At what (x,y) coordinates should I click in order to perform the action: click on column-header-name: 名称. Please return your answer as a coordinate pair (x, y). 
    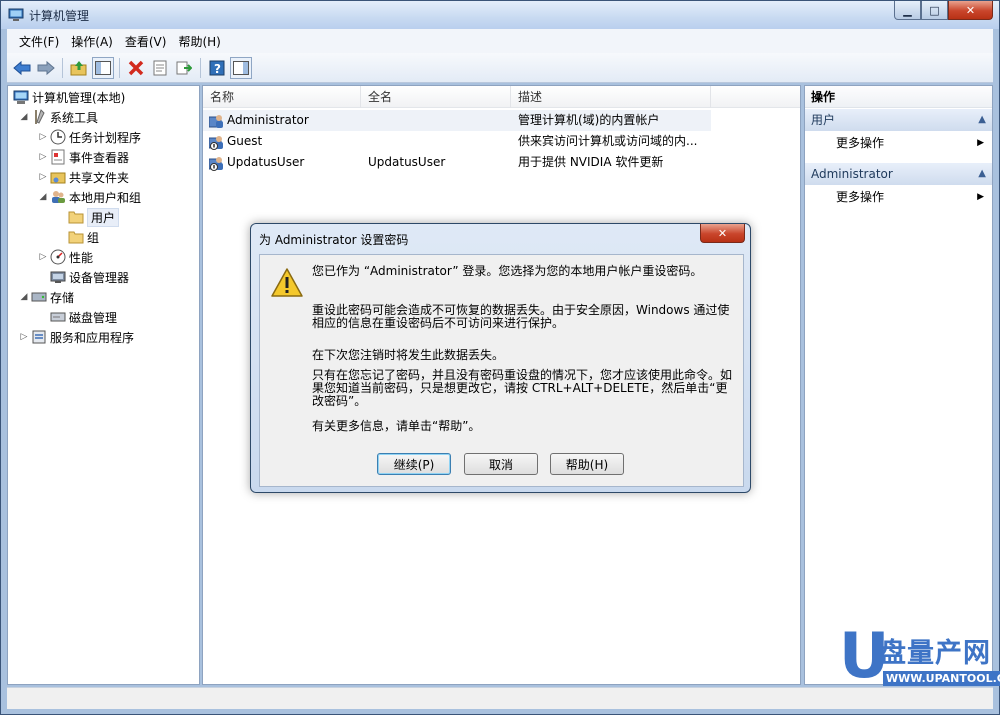
    Looking at the image, I should click on (282, 97).